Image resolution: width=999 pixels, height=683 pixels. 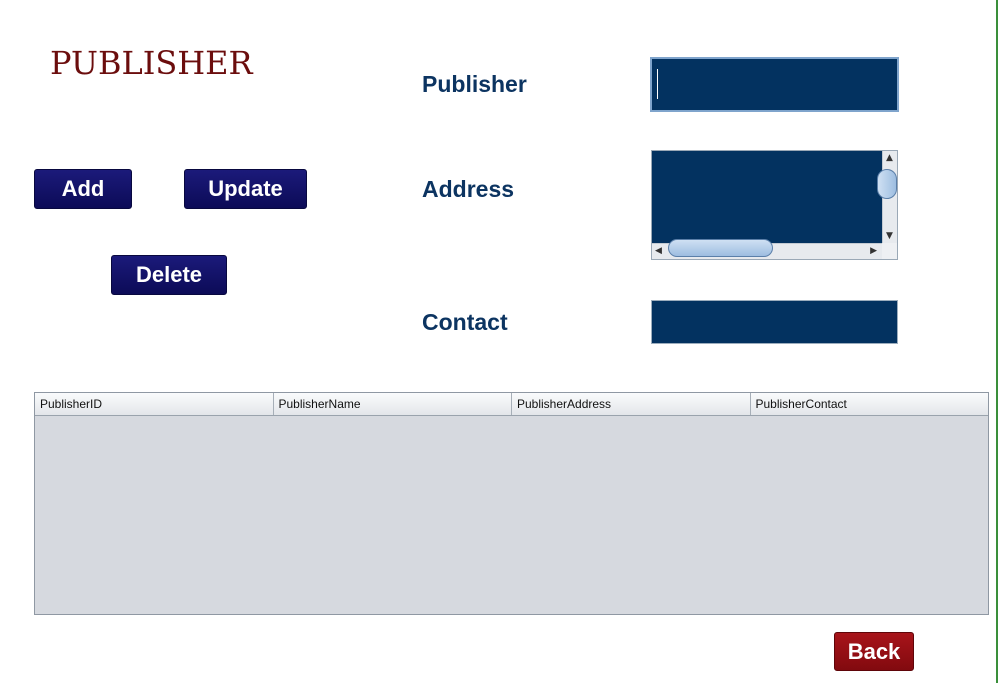 What do you see at coordinates (245, 189) in the screenshot?
I see `update-button: Update` at bounding box center [245, 189].